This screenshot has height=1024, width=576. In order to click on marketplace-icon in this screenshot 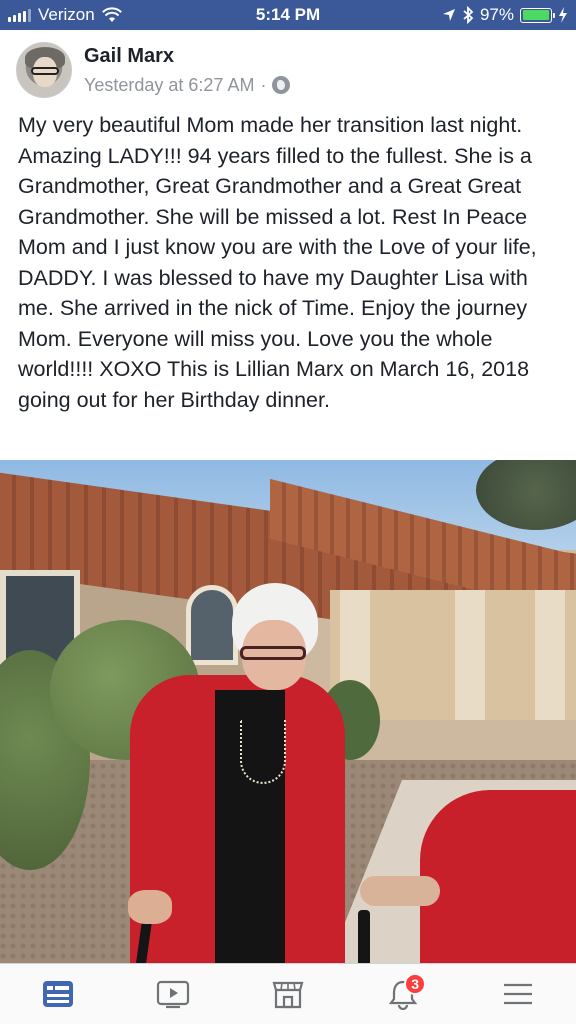, I will do `click(288, 995)`.